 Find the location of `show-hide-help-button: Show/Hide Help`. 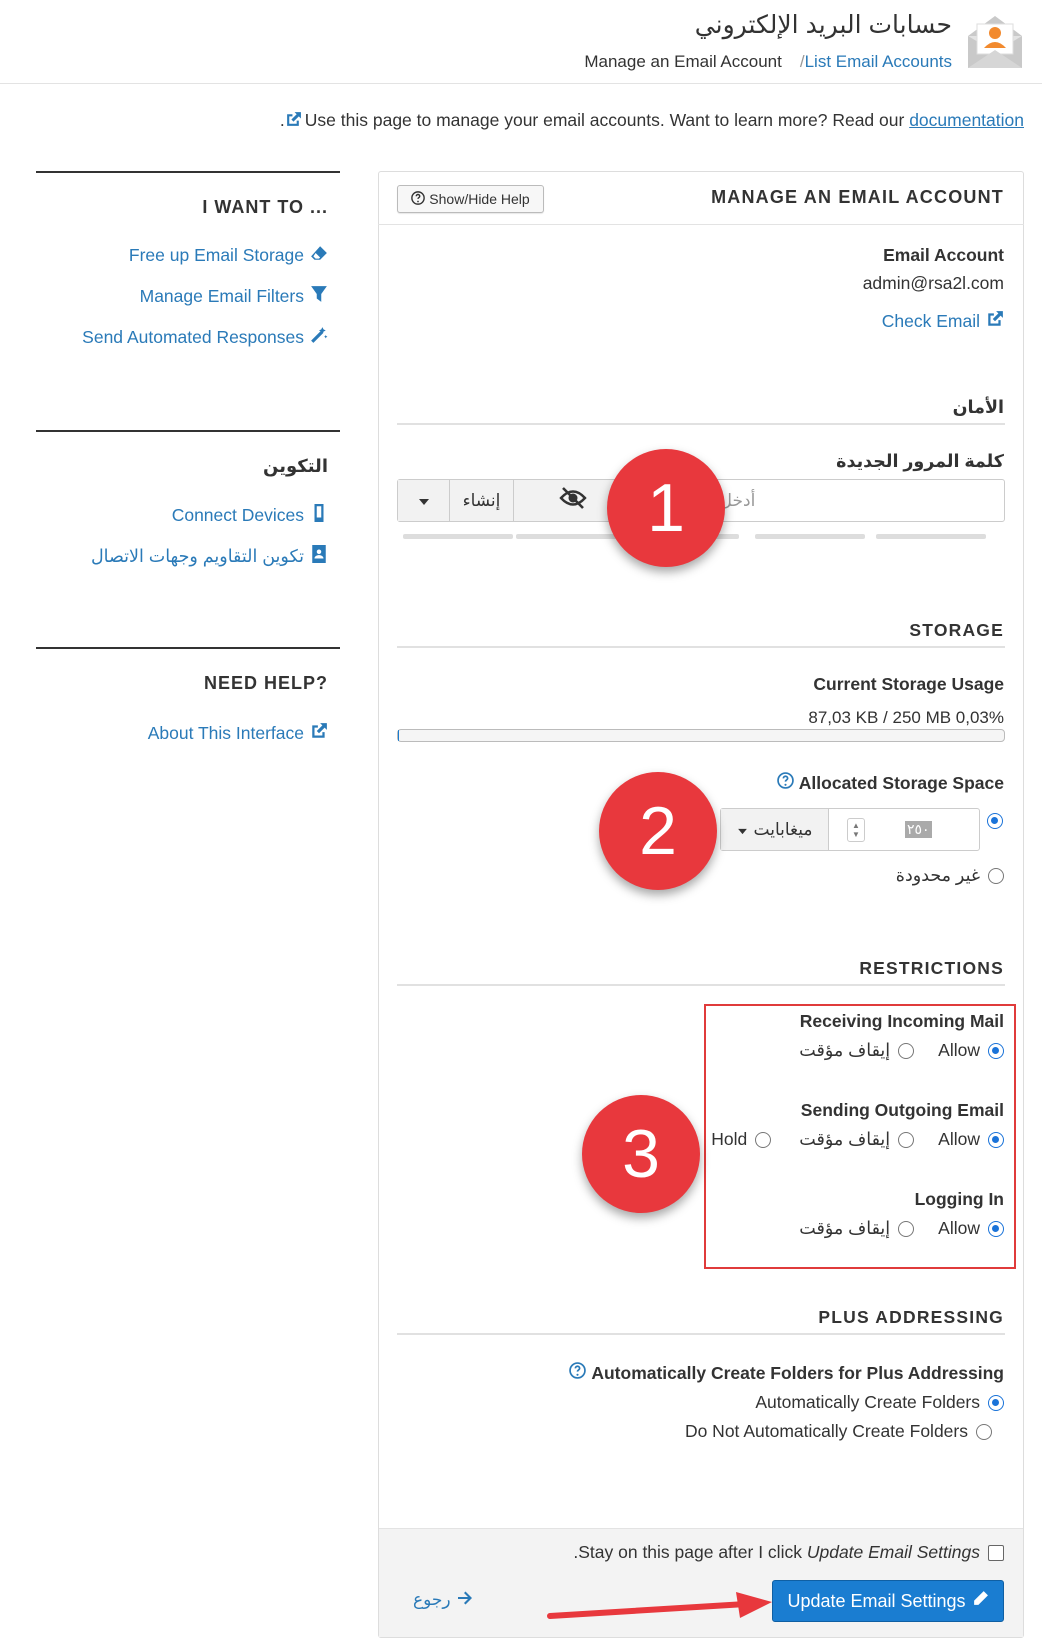

show-hide-help-button: Show/Hide Help is located at coordinates (470, 199).